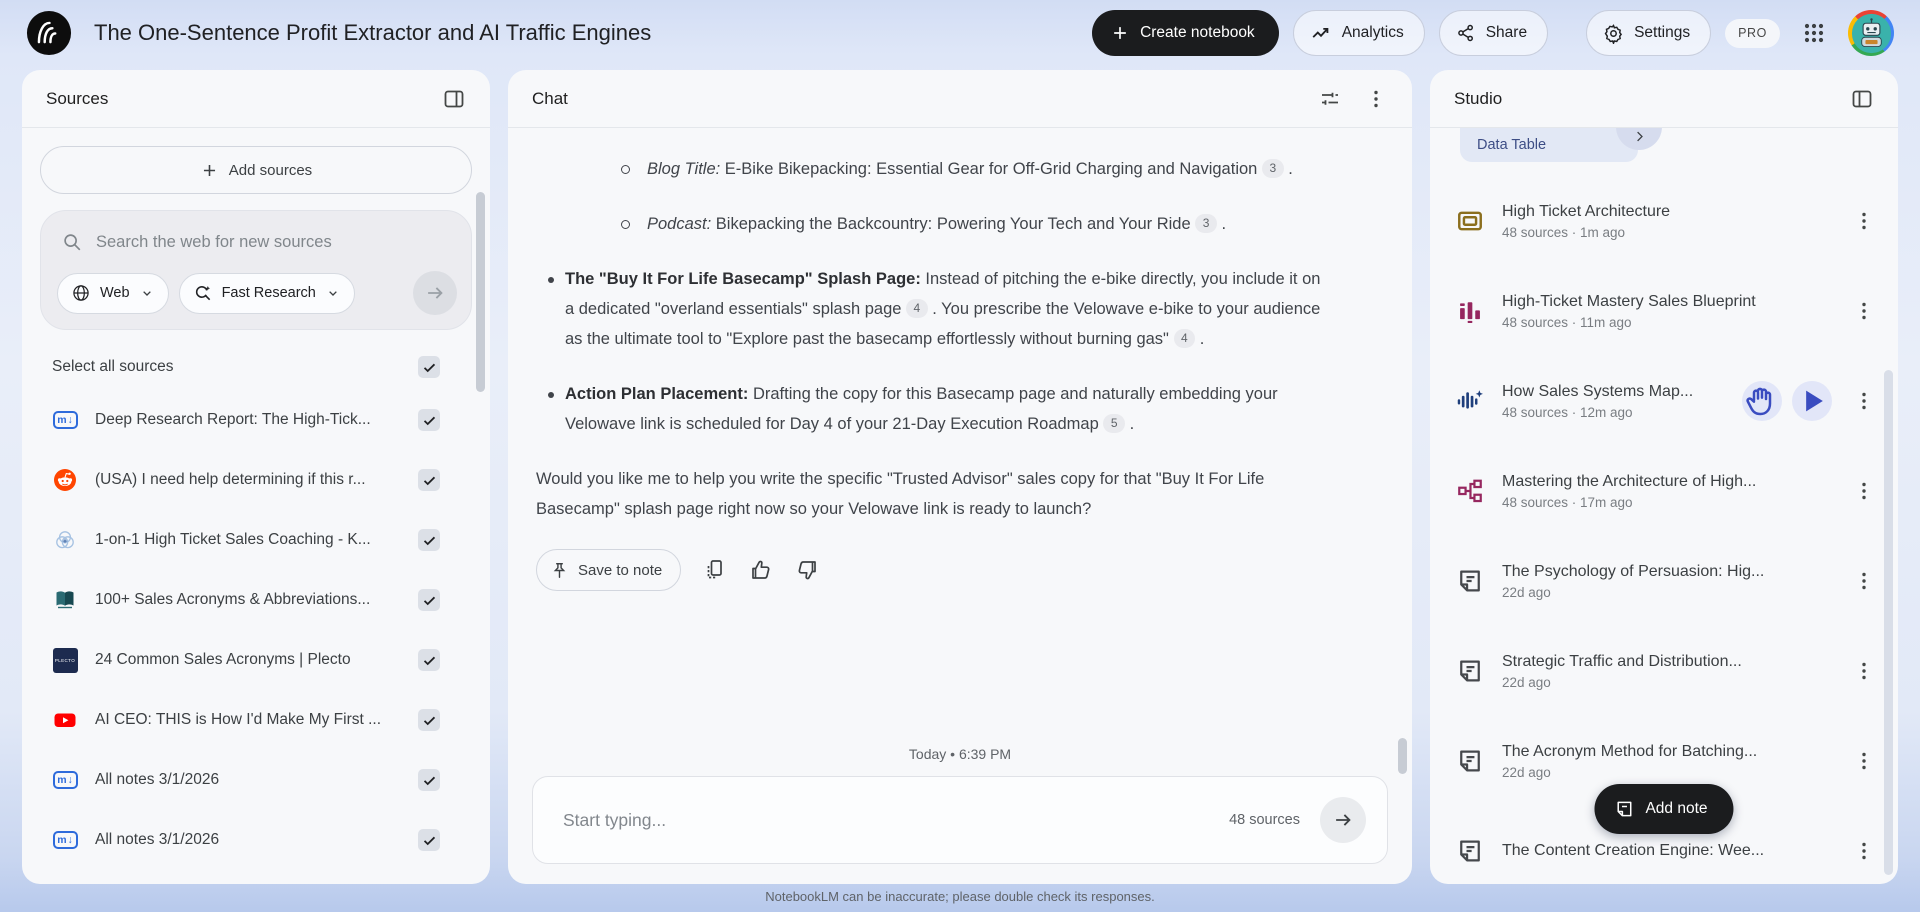  Describe the element at coordinates (1114, 423) in the screenshot. I see `citation-chip: 5` at that location.